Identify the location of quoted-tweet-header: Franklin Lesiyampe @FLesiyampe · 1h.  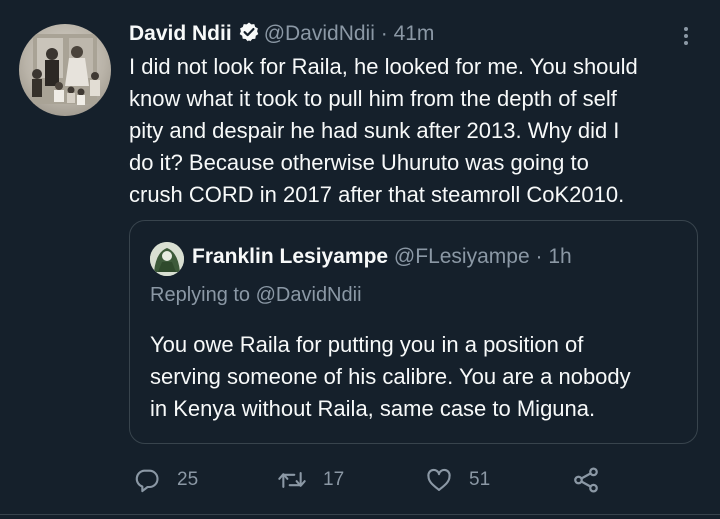
(382, 257).